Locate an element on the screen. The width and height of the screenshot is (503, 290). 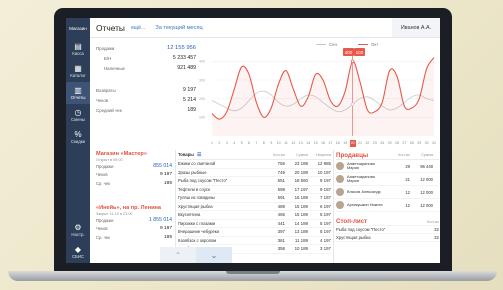
legend-label: Сен is located at coordinates (333, 44).